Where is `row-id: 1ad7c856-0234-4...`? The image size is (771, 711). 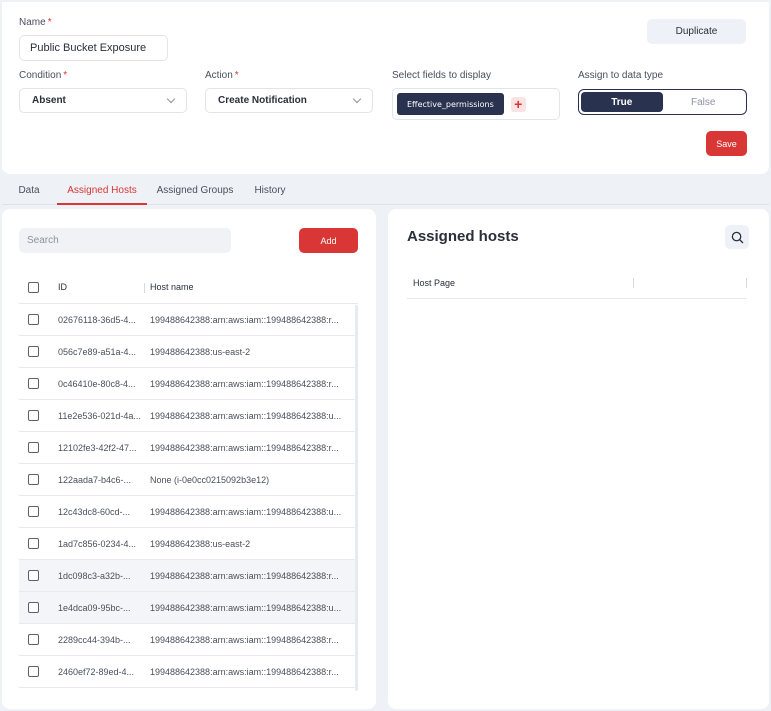 row-id: 1ad7c856-0234-4... is located at coordinates (97, 543).